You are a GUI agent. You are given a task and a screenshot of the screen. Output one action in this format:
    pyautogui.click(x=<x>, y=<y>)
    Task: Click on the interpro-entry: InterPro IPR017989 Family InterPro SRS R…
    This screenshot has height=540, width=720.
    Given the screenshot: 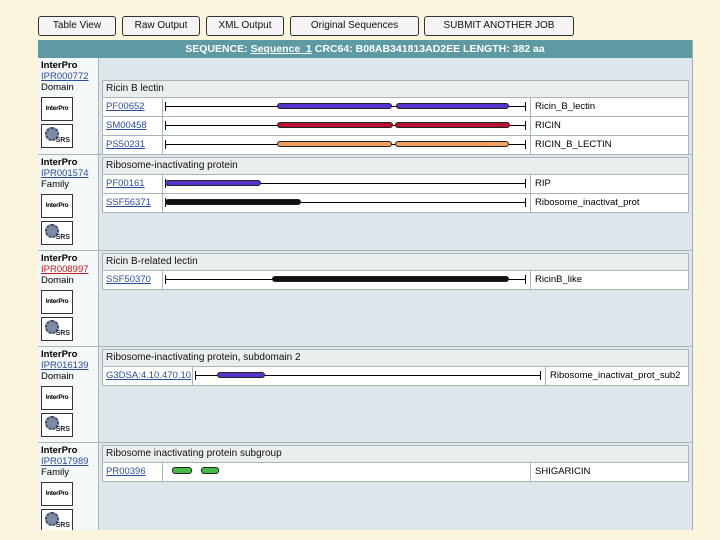 What is the action you would take?
    pyautogui.click(x=365, y=486)
    